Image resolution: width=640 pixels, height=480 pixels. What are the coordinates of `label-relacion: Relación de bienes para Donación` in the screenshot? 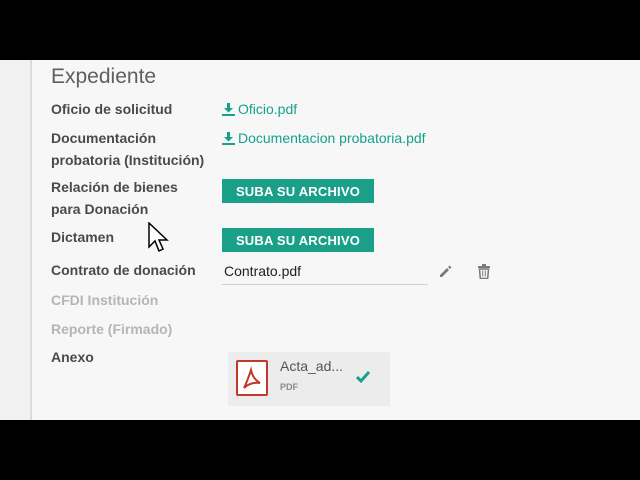 It's located at (114, 198).